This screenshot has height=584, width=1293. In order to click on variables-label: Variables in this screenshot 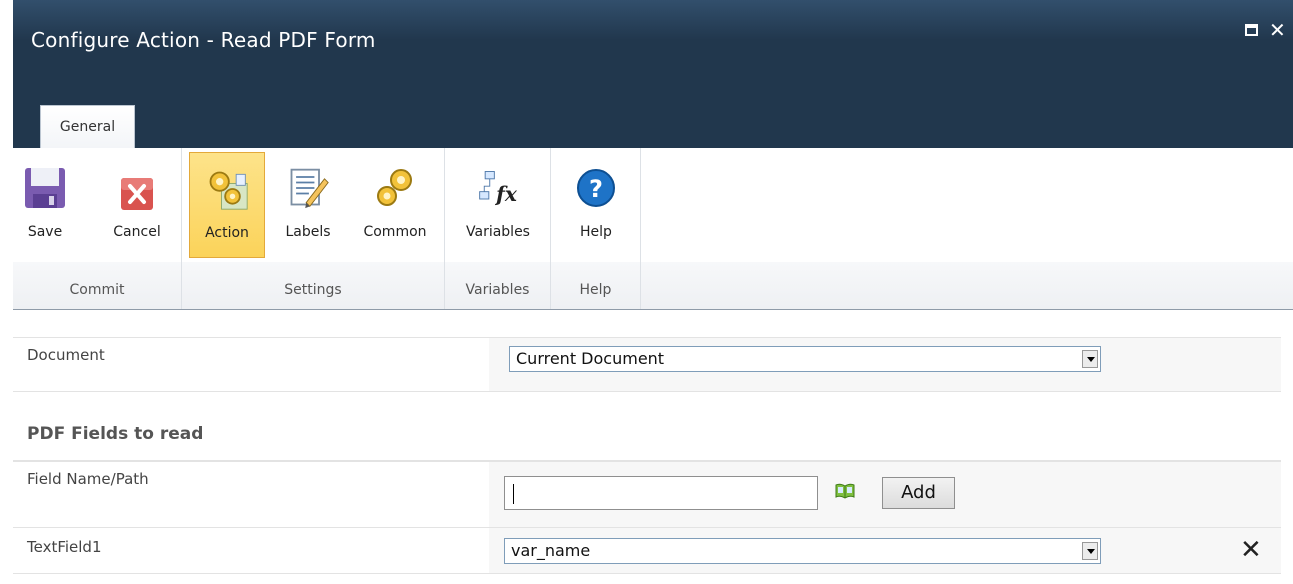, I will do `click(498, 232)`.